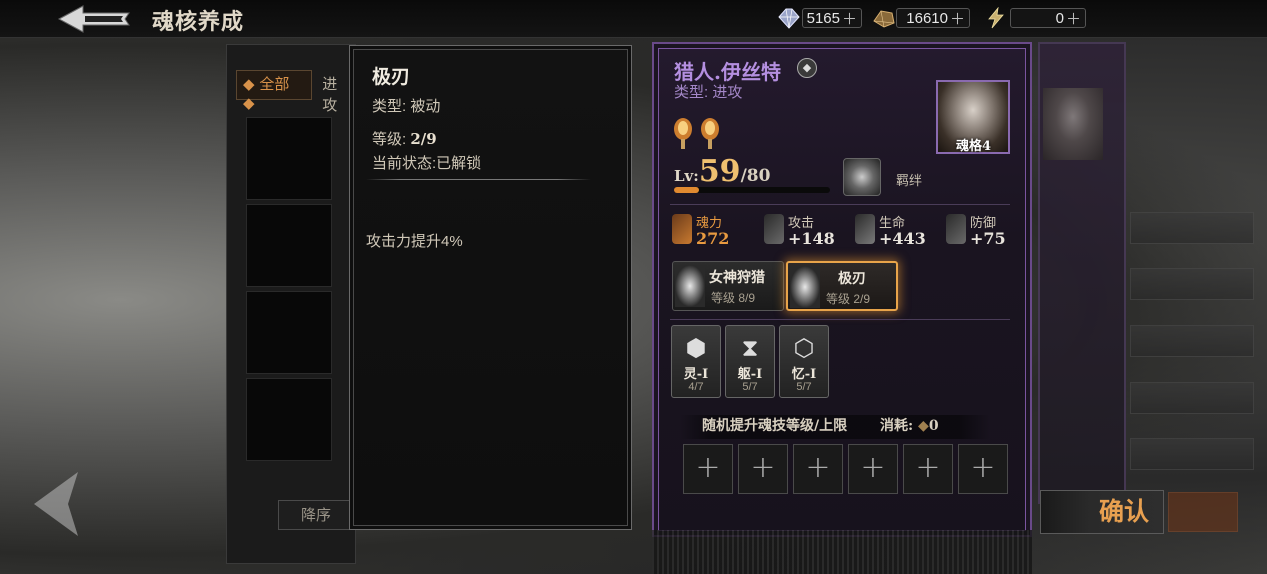  I want to click on skill-level: 等级 2/9, so click(848, 299).